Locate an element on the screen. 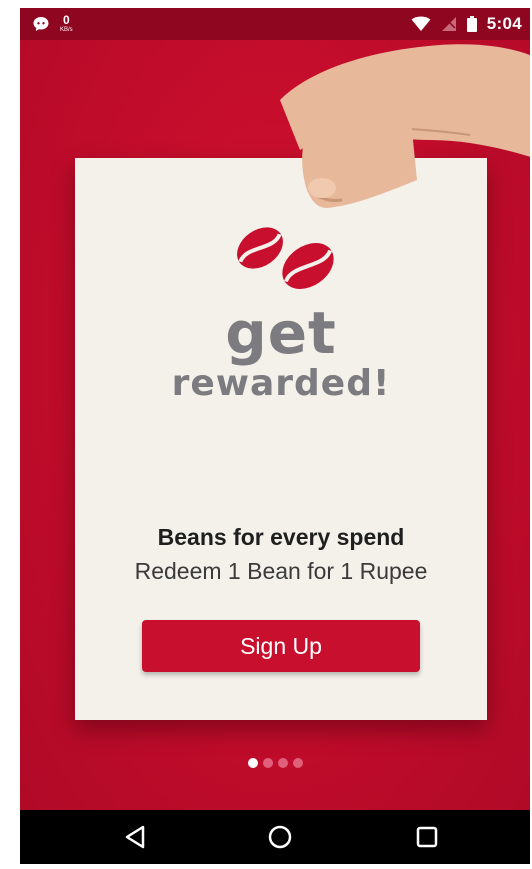  nav-bar is located at coordinates (275, 837).